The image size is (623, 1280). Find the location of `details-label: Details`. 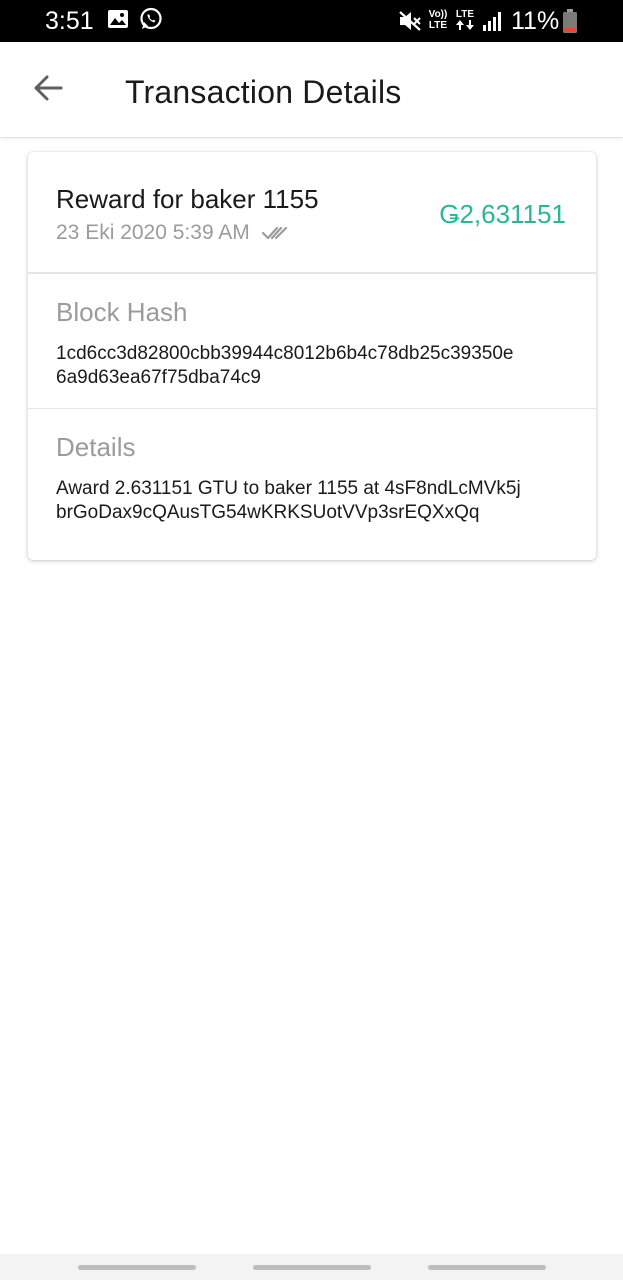

details-label: Details is located at coordinates (96, 447).